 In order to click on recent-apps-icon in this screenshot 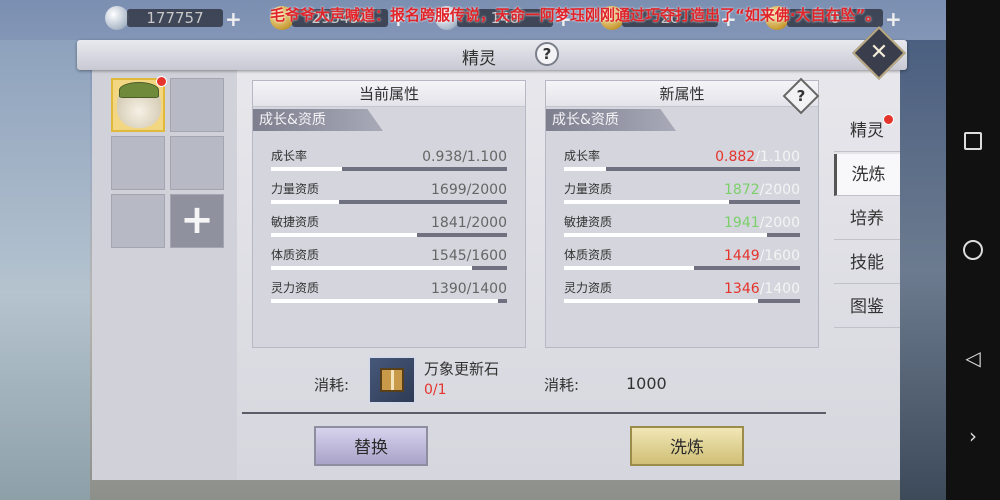, I will do `click(973, 141)`.